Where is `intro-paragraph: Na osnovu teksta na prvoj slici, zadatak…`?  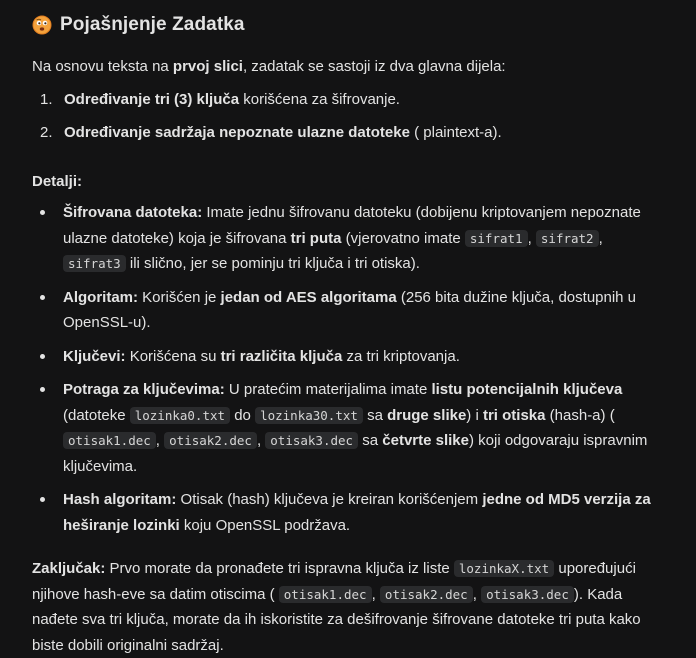 intro-paragraph: Na osnovu teksta na prvoj slici, zadatak… is located at coordinates (269, 66).